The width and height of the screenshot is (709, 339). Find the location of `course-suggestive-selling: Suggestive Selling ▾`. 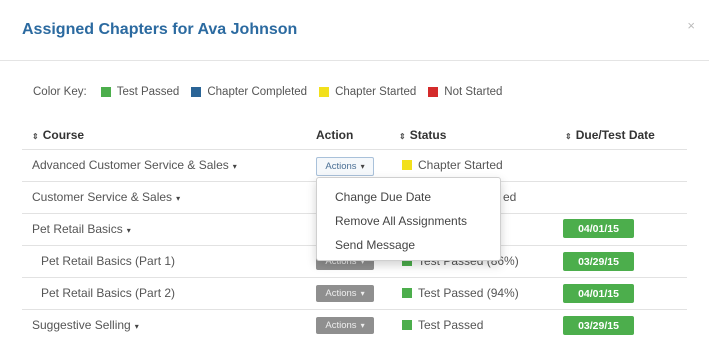

course-suggestive-selling: Suggestive Selling ▾ is located at coordinates (85, 325).